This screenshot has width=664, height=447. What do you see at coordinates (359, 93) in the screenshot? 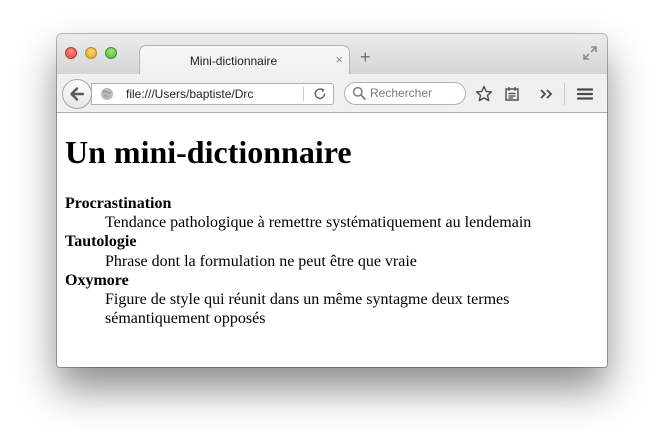
I see `search-icon` at bounding box center [359, 93].